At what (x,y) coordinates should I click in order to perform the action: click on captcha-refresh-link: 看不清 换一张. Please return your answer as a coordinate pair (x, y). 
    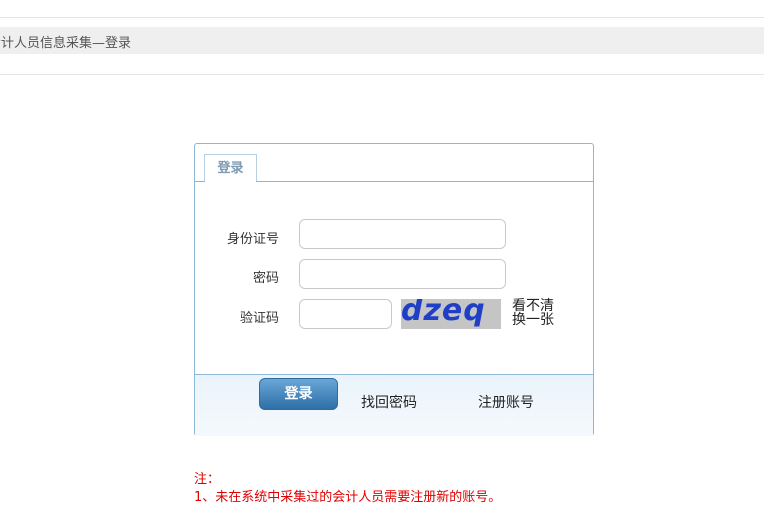
    Looking at the image, I should click on (537, 313).